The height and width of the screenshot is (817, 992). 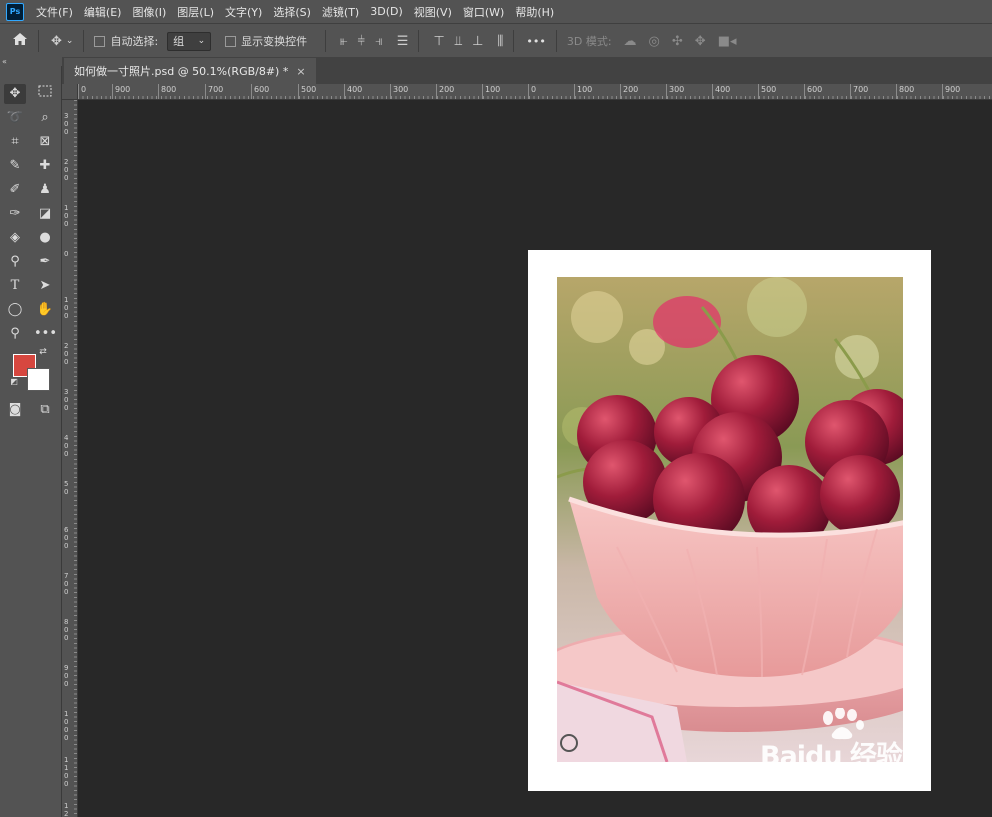 What do you see at coordinates (45, 410) in the screenshot?
I see `screen-mode-icon: ⧉` at bounding box center [45, 410].